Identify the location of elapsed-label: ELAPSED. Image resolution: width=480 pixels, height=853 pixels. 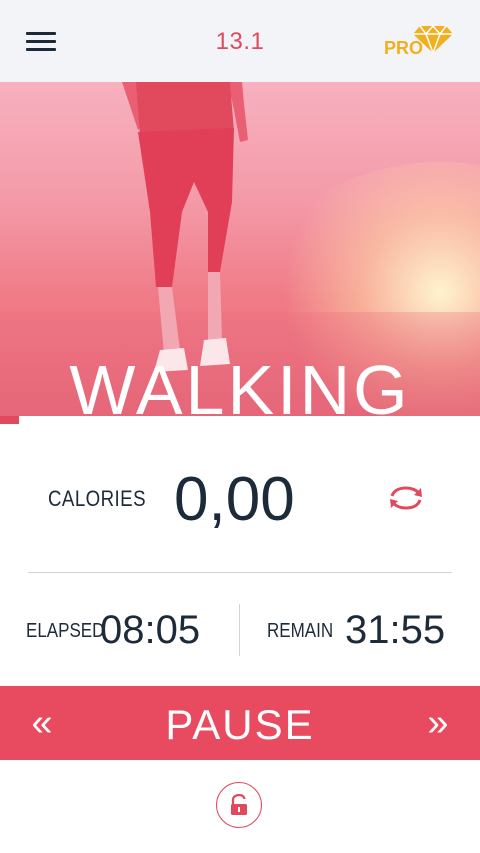
(65, 631).